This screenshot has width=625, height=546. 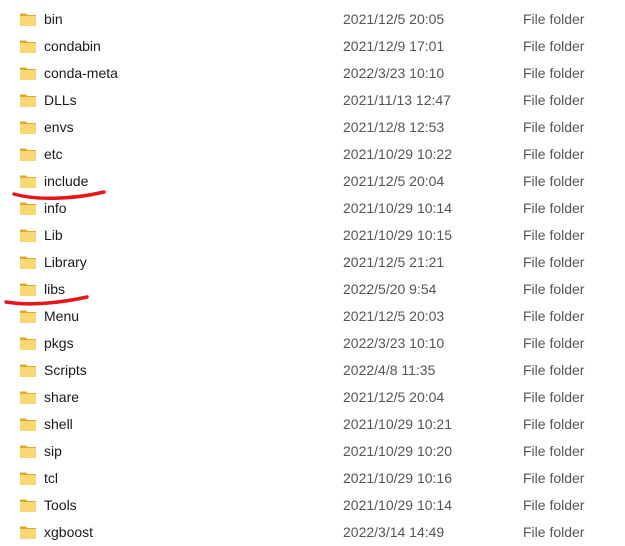 I want to click on date-modified: 2021/12/5 20:03, so click(x=394, y=316).